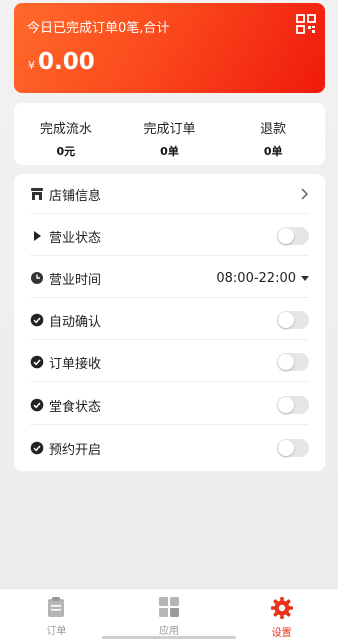 This screenshot has width=338, height=640. I want to click on reservation-toggle, so click(293, 448).